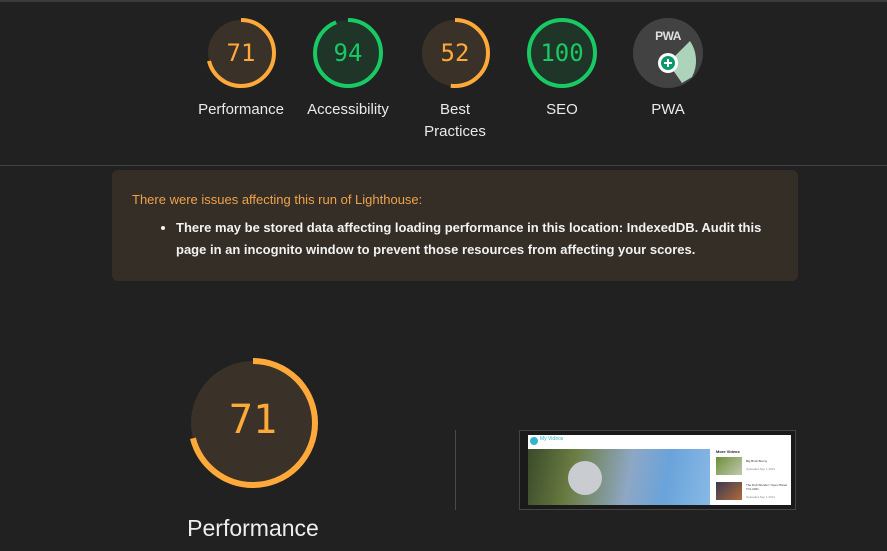 Image resolution: width=887 pixels, height=551 pixels. I want to click on accessibility-gauge: 94, so click(348, 53).